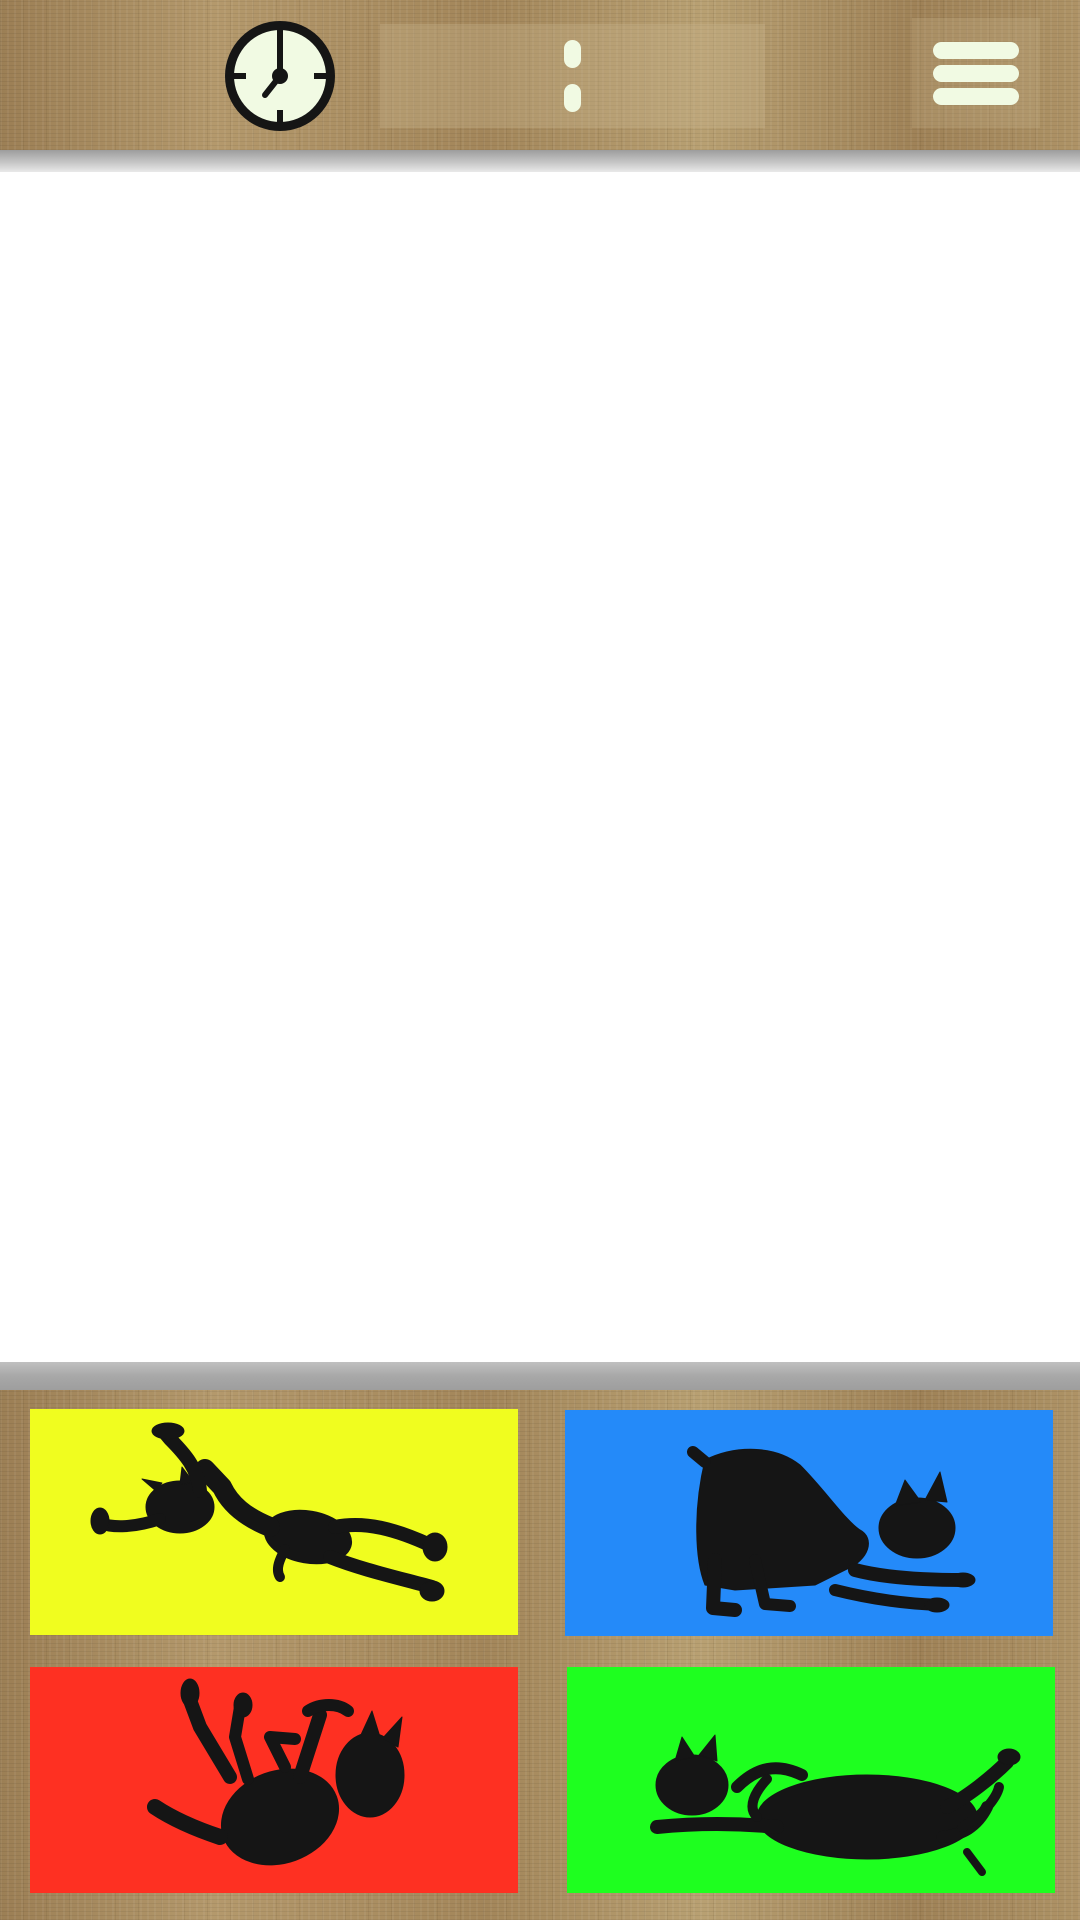 The width and height of the screenshot is (1080, 1920). Describe the element at coordinates (835, 1805) in the screenshot. I see `cat-lying-icon` at that location.